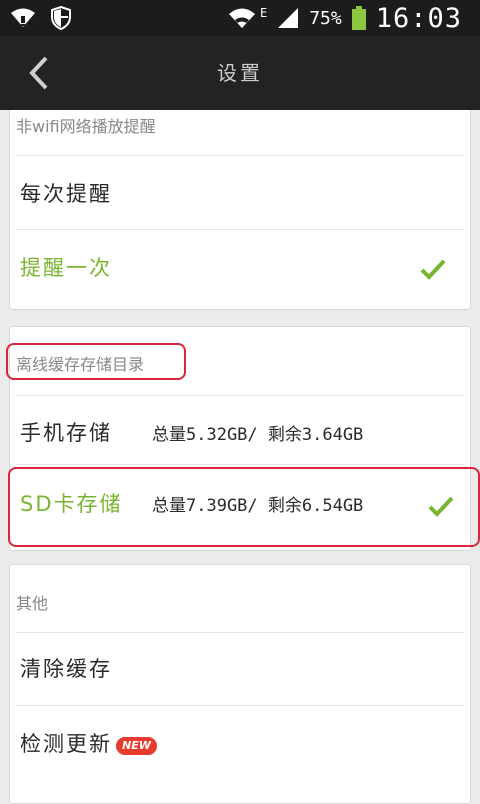 Image resolution: width=480 pixels, height=804 pixels. Describe the element at coordinates (325, 18) in the screenshot. I see `battery-percent: 75%` at that location.